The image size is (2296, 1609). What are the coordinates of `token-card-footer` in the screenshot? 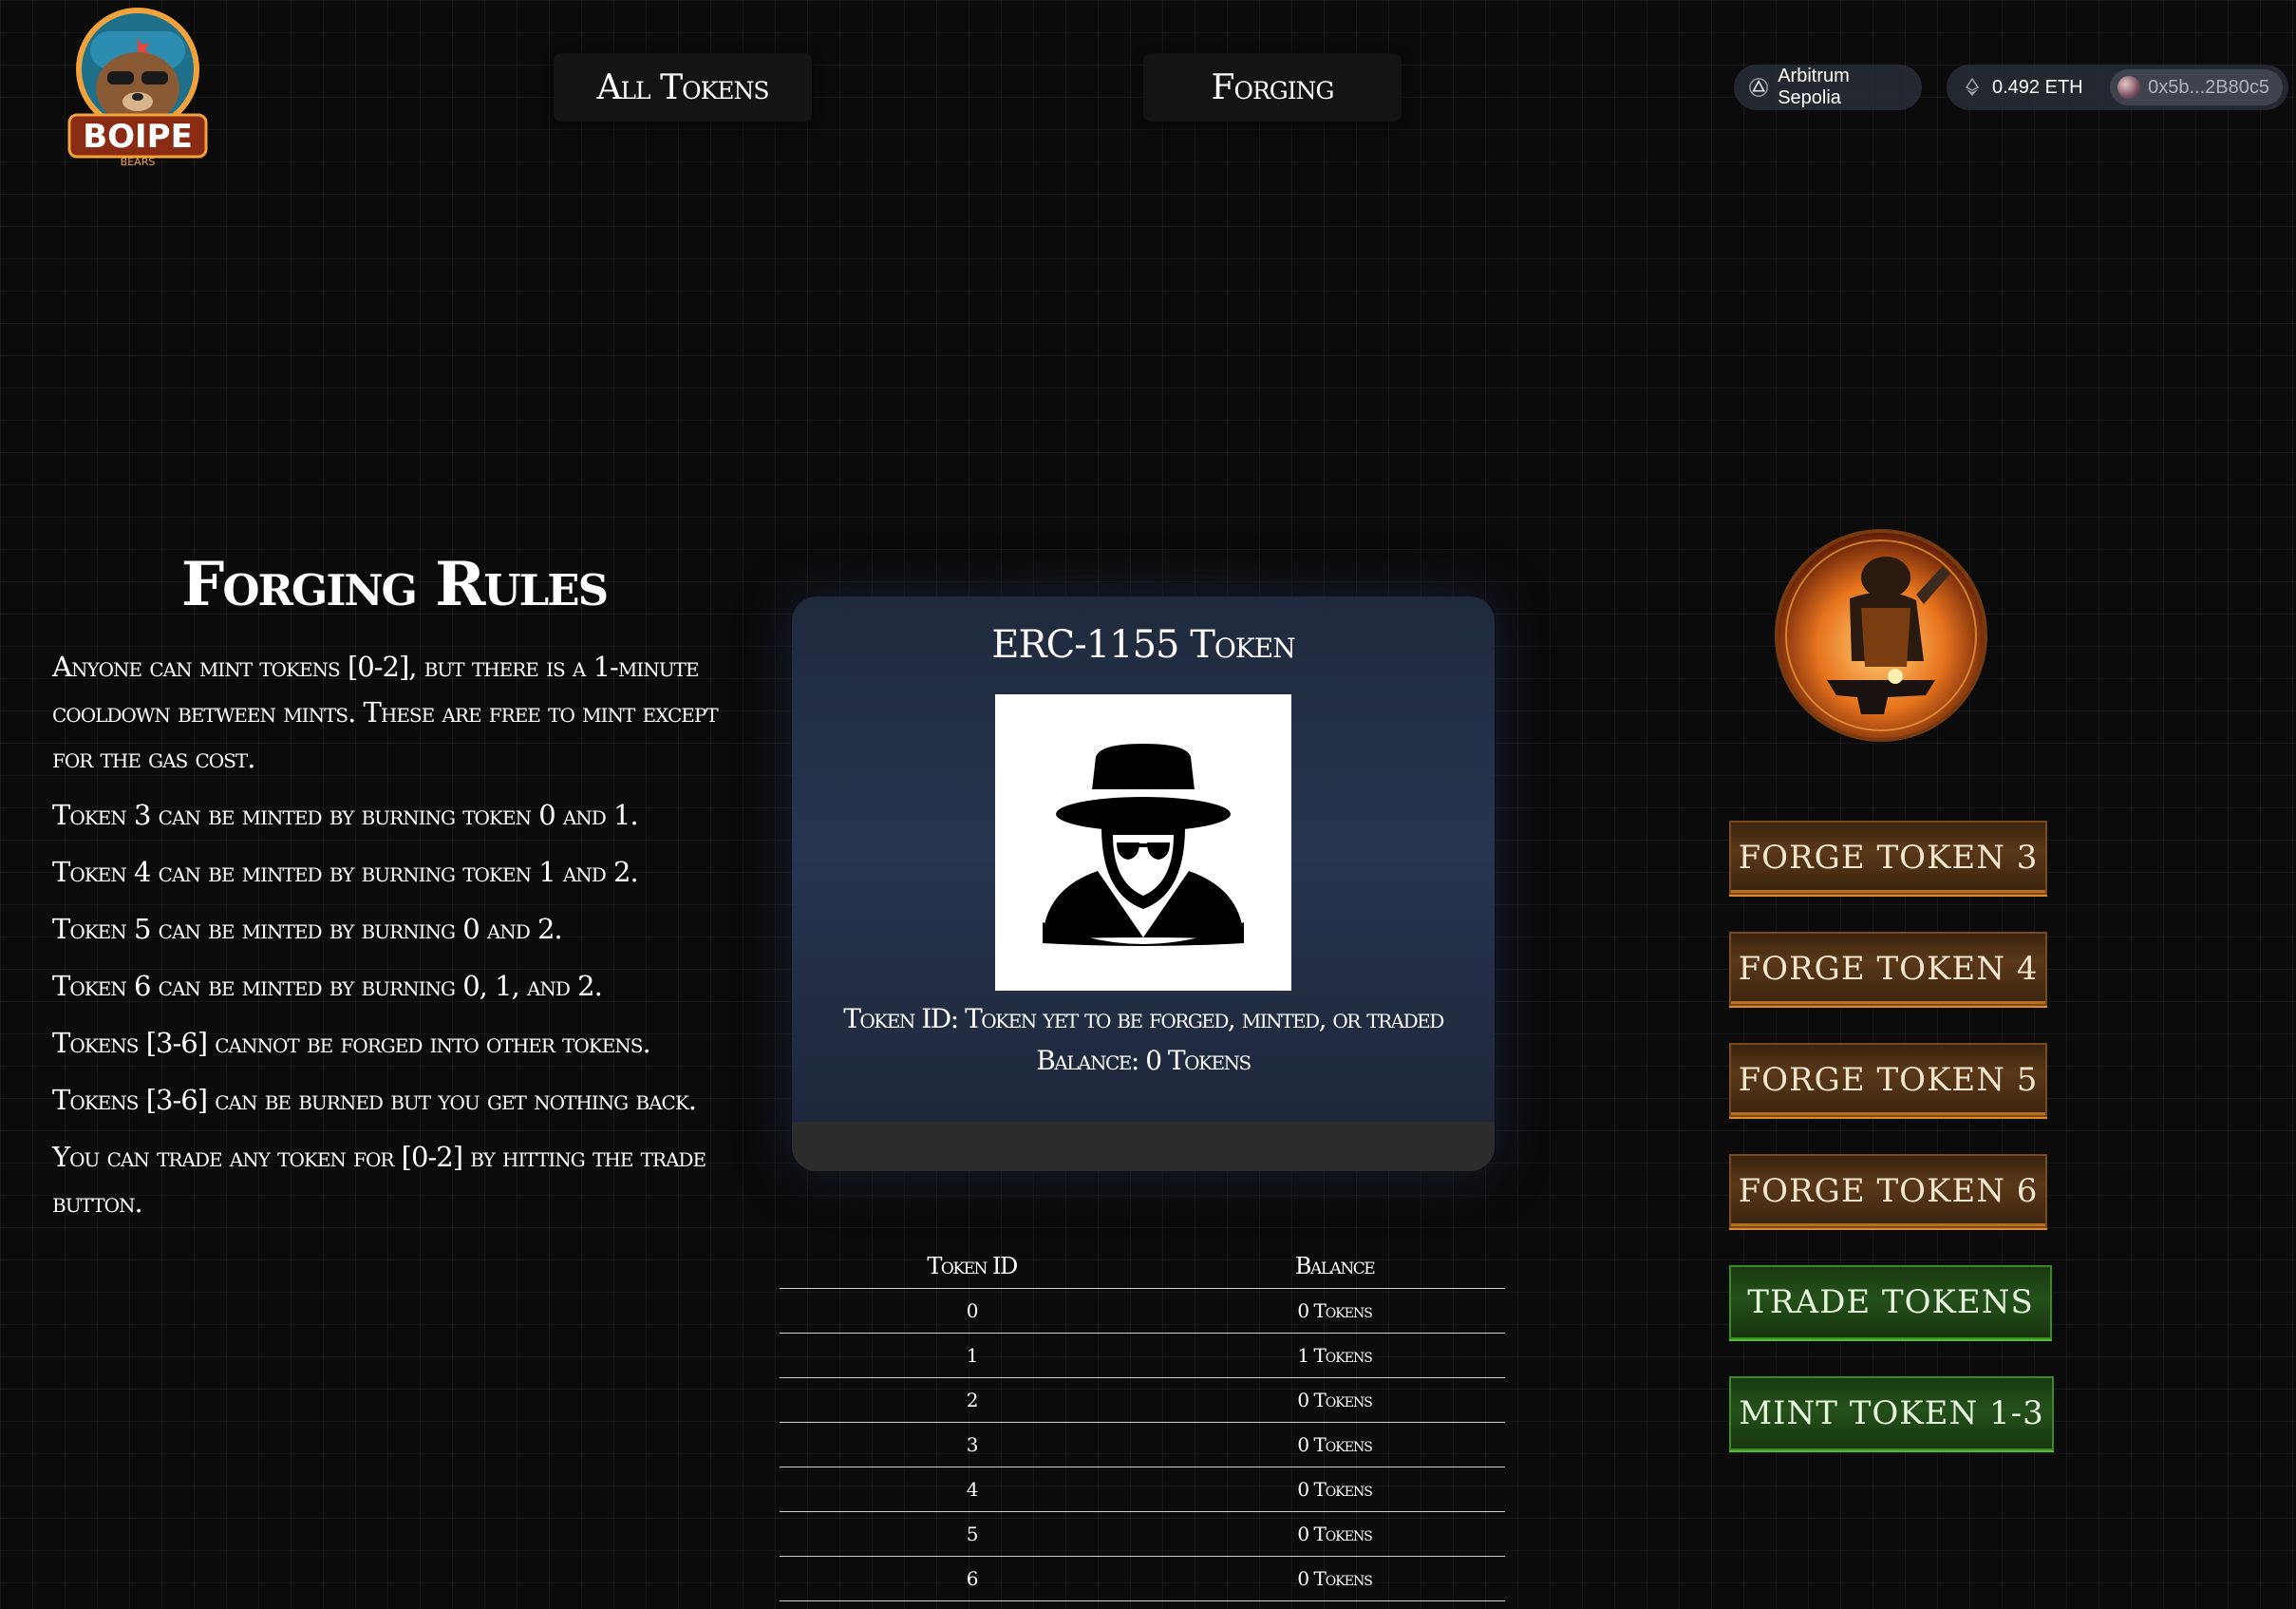 It's located at (1143, 1146).